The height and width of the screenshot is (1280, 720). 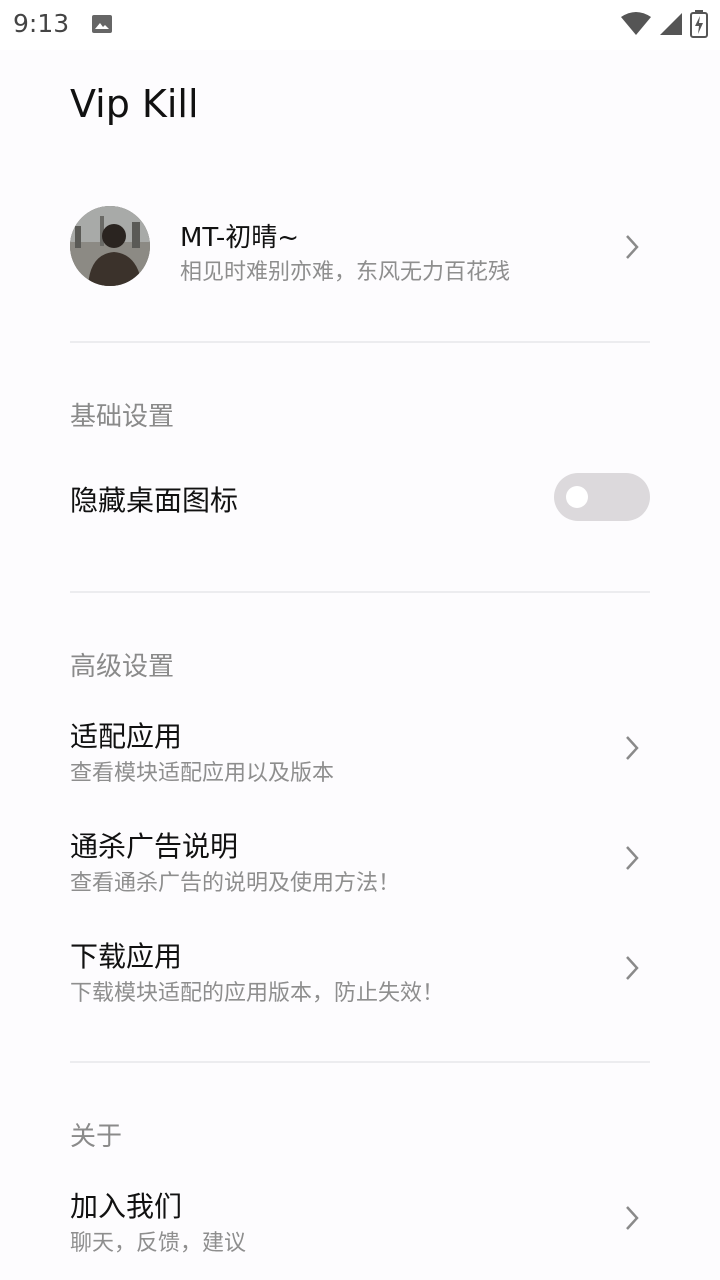 I want to click on app-title: Vip Kill, so click(x=134, y=104).